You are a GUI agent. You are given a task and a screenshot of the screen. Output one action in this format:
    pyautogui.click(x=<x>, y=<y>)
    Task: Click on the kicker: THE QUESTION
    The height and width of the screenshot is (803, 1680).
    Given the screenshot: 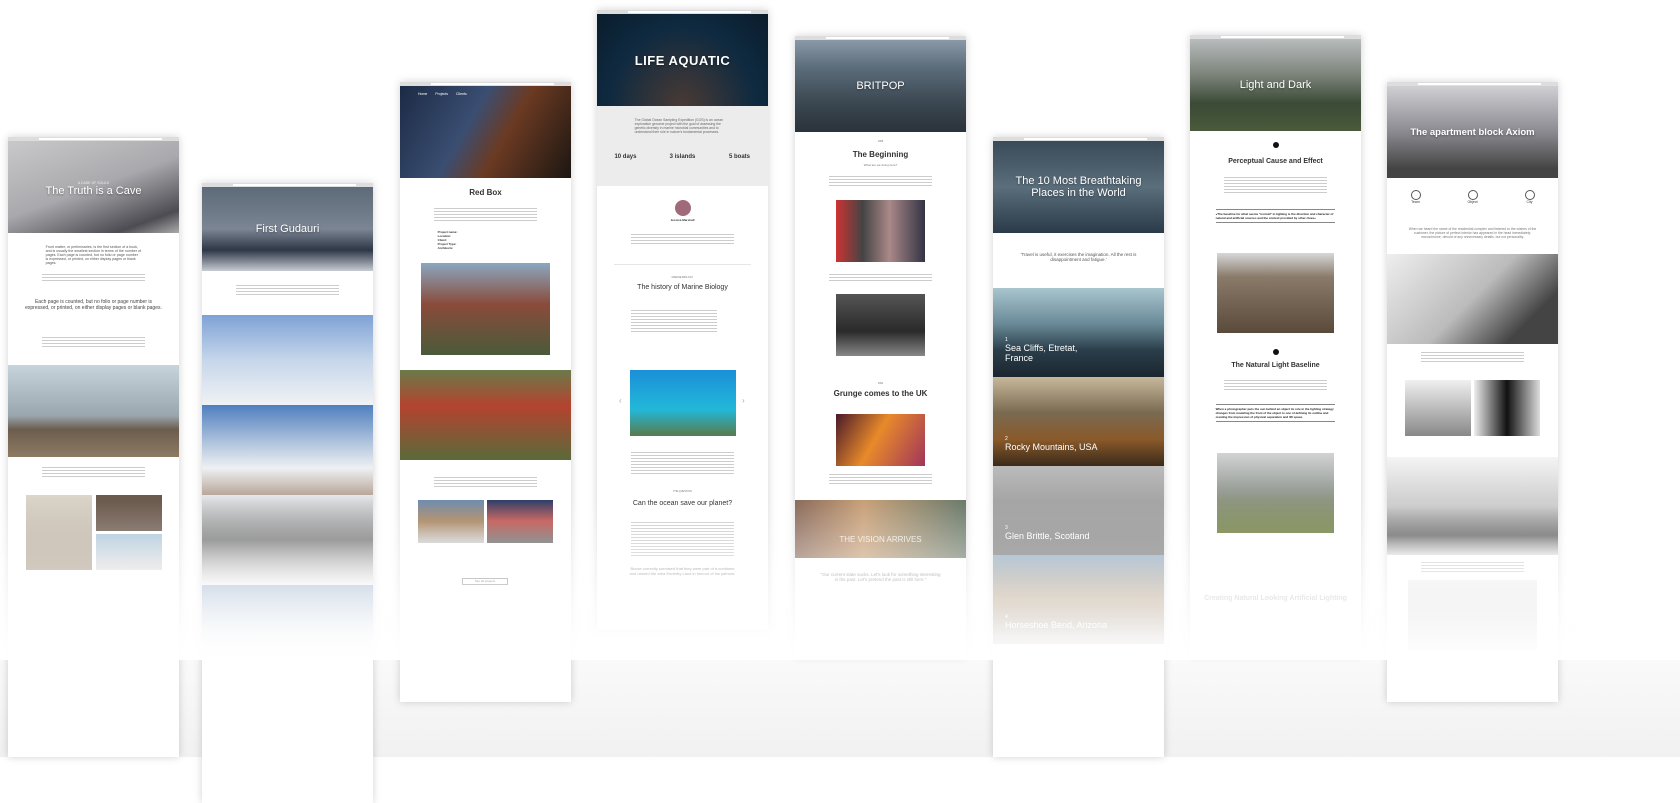 What is the action you would take?
    pyautogui.click(x=682, y=491)
    